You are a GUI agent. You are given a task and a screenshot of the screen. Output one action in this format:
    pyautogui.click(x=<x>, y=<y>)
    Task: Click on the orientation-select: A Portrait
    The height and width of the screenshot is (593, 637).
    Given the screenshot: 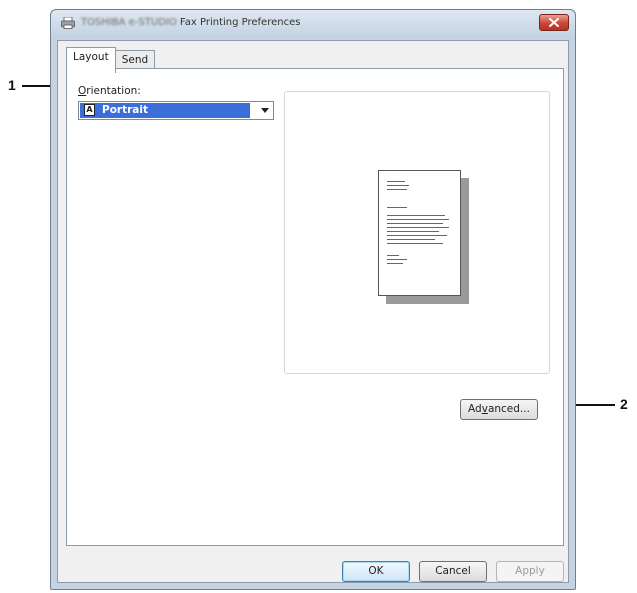 What is the action you would take?
    pyautogui.click(x=176, y=110)
    